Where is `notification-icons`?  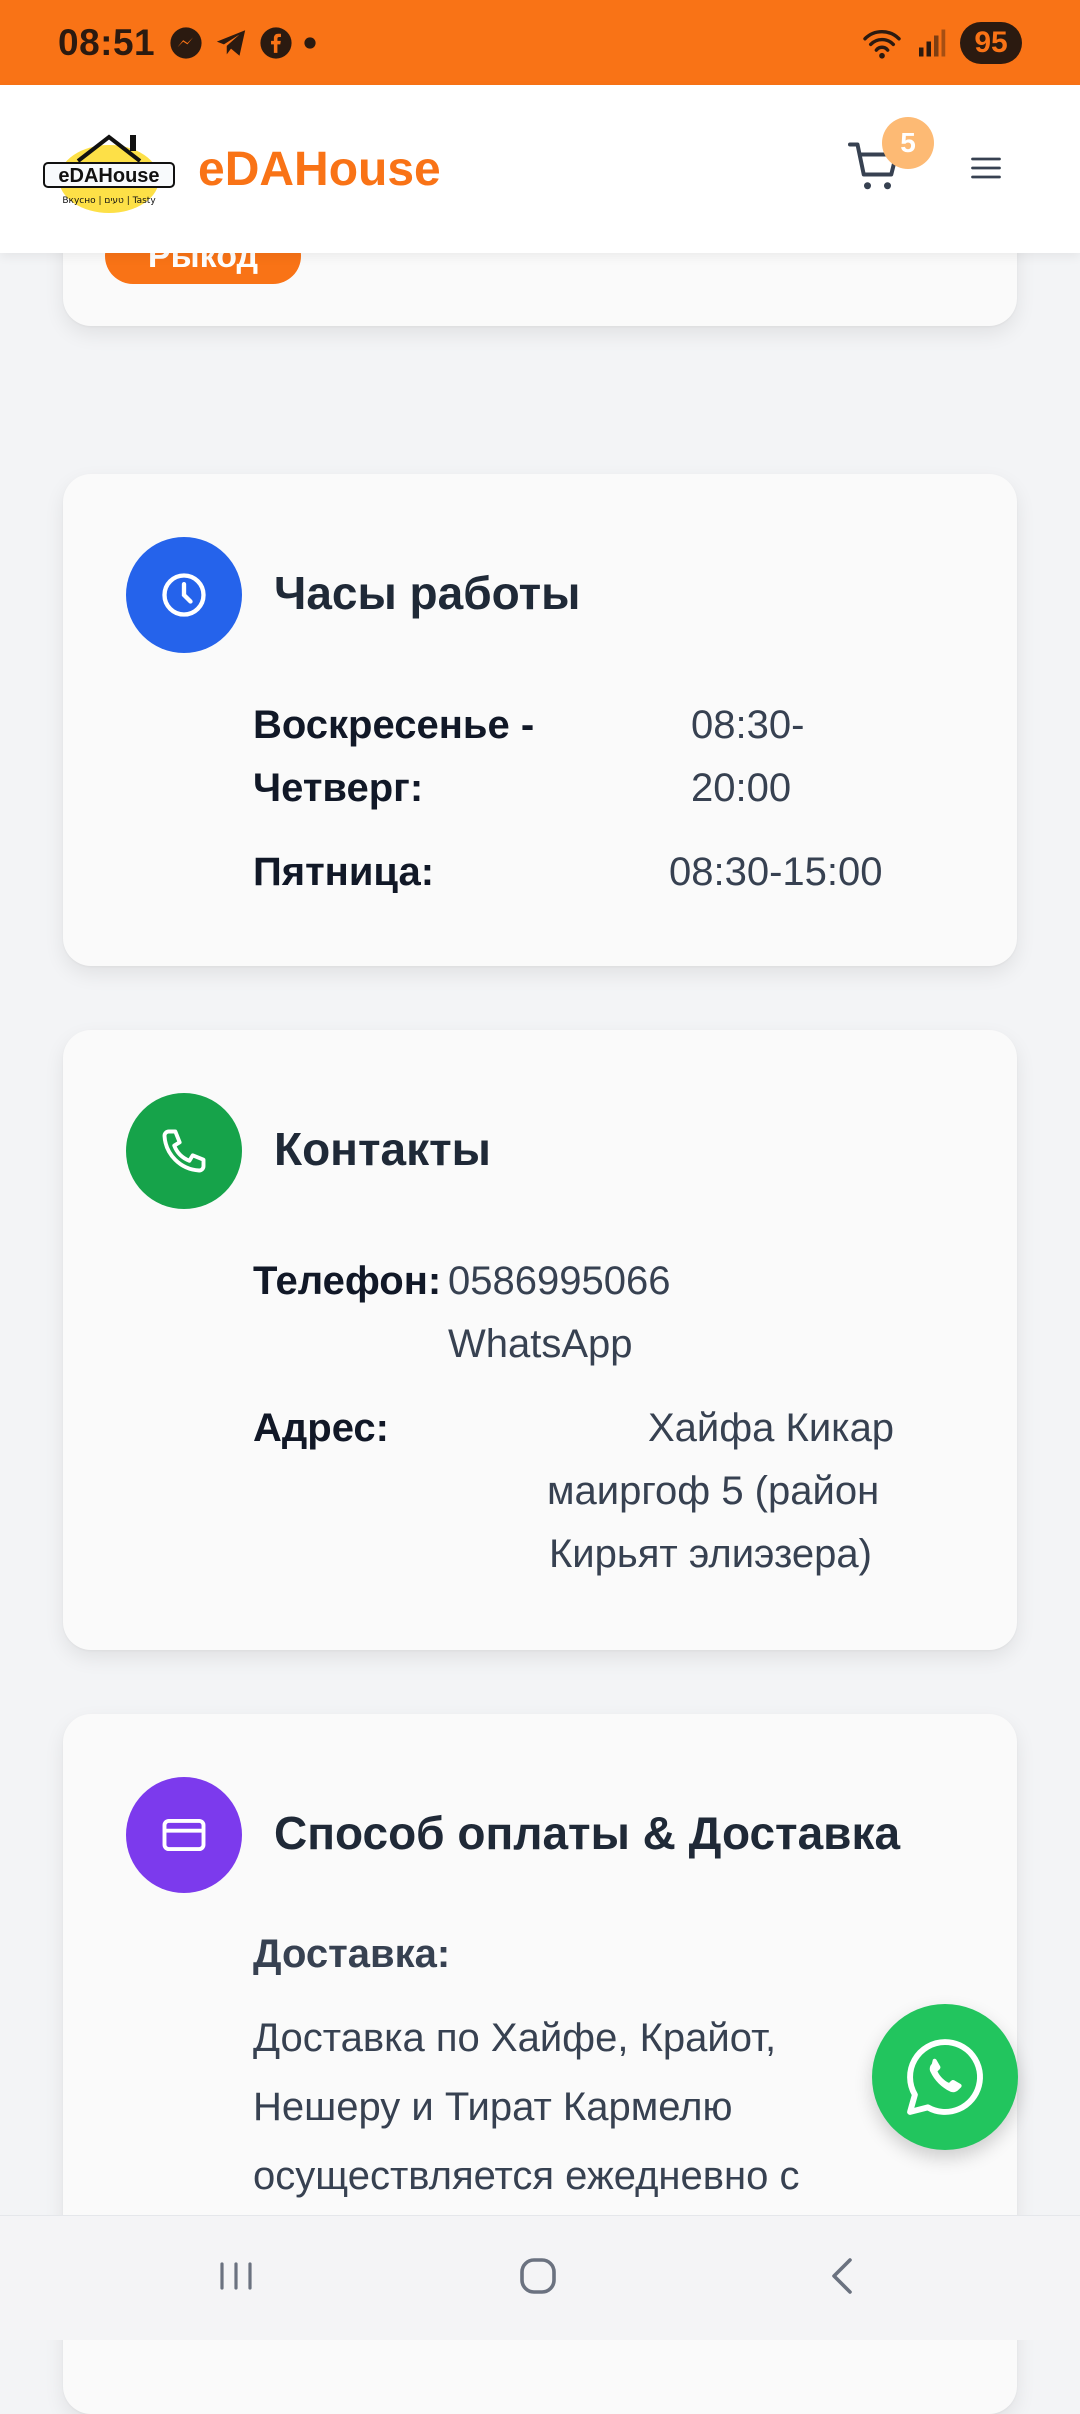 notification-icons is located at coordinates (243, 43).